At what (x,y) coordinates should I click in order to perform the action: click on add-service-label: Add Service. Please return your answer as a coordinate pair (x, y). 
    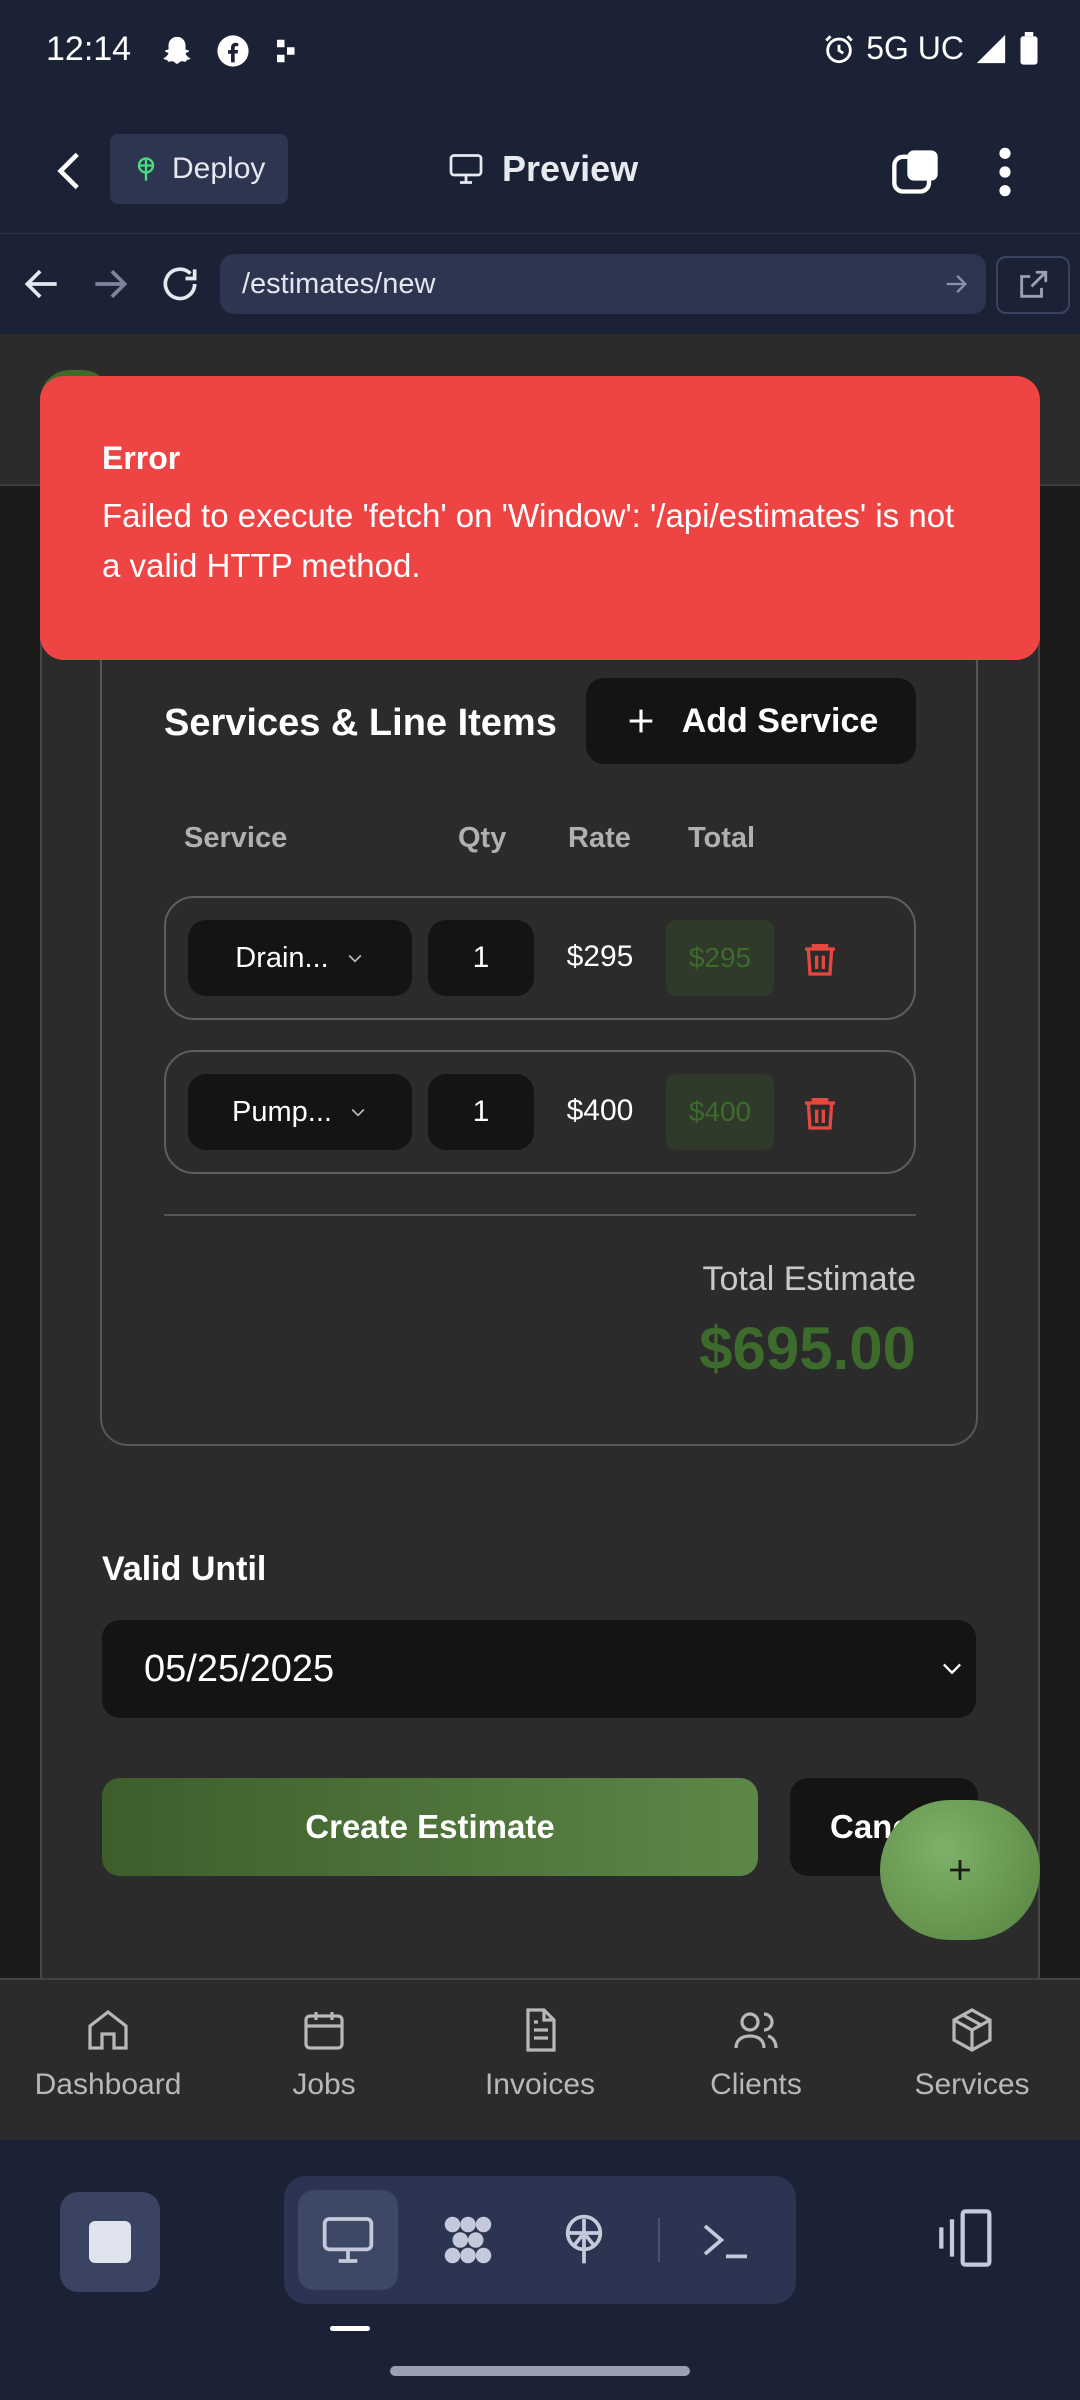
    Looking at the image, I should click on (780, 720).